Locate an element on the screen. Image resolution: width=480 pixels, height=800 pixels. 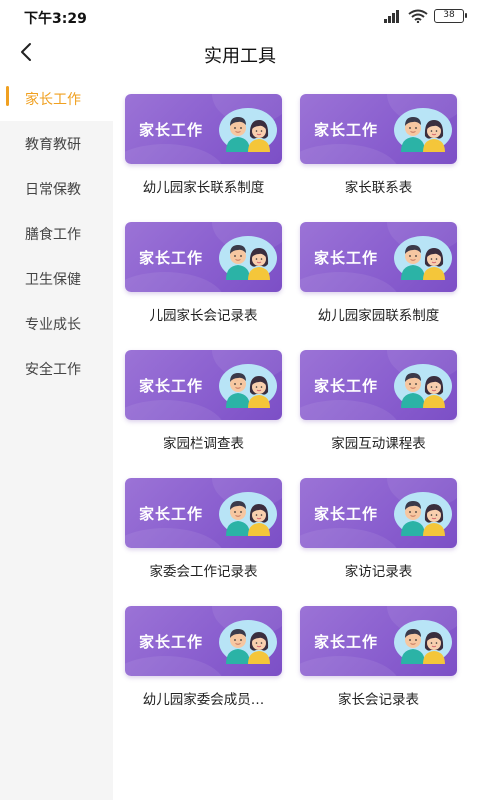
sidebar-item-meal-work: 膳食工作 is located at coordinates (56, 233).